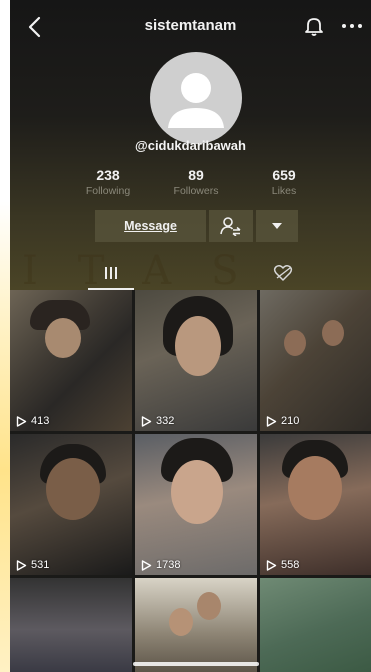  I want to click on stat-value: 89, so click(196, 175).